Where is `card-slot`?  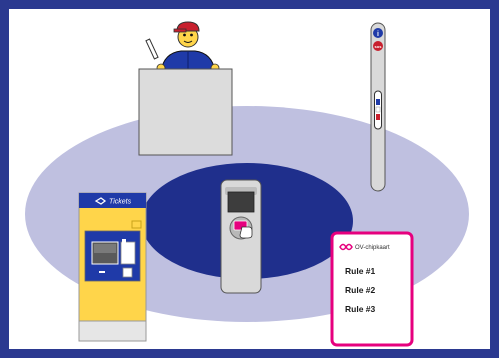
card-slot is located at coordinates (128, 253).